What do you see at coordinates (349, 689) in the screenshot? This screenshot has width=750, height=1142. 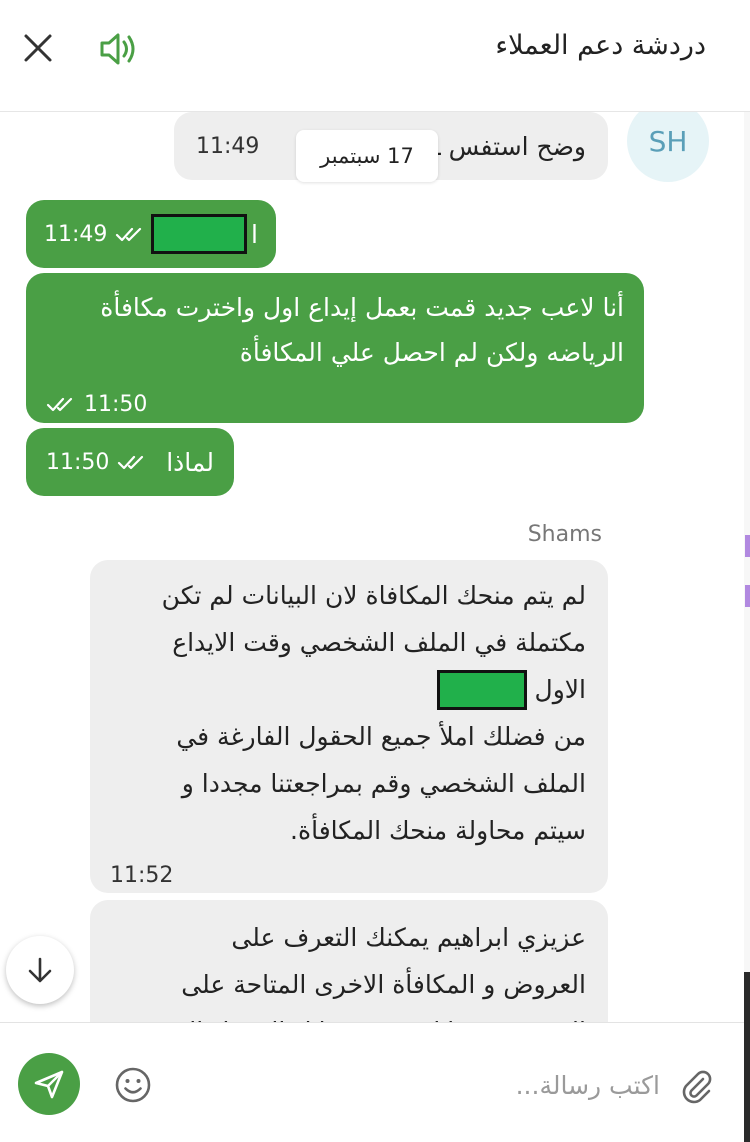 I see `message-line: الاول` at bounding box center [349, 689].